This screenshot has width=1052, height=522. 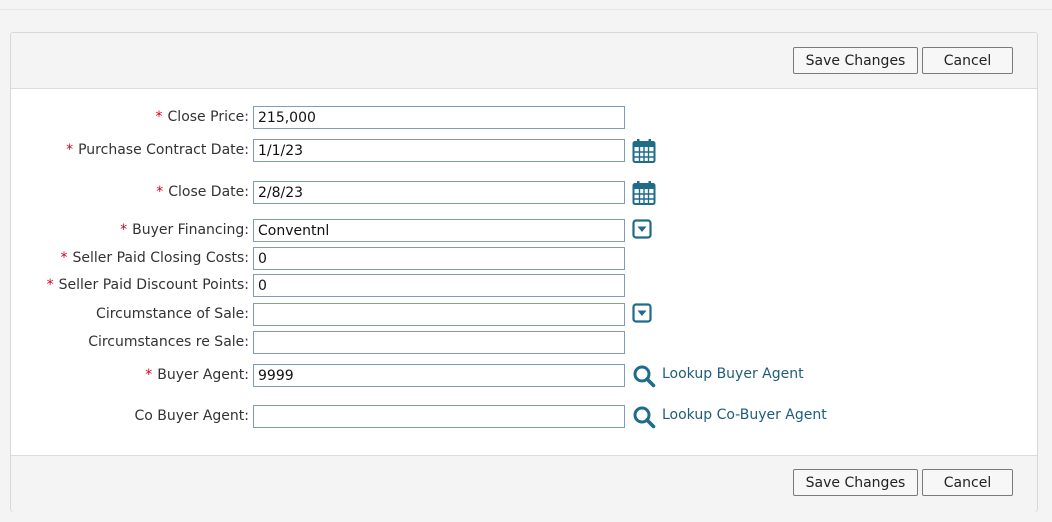 I want to click on close-date-label: * Close Date:, so click(x=202, y=192).